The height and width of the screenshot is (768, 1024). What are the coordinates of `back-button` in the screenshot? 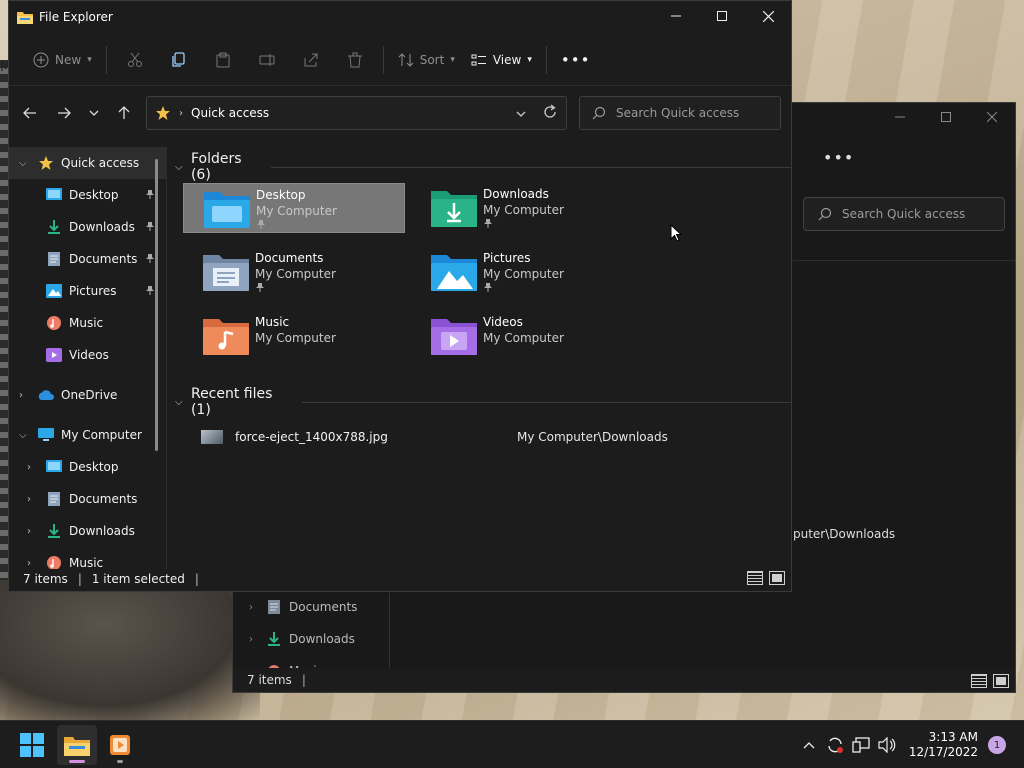 It's located at (30, 113).